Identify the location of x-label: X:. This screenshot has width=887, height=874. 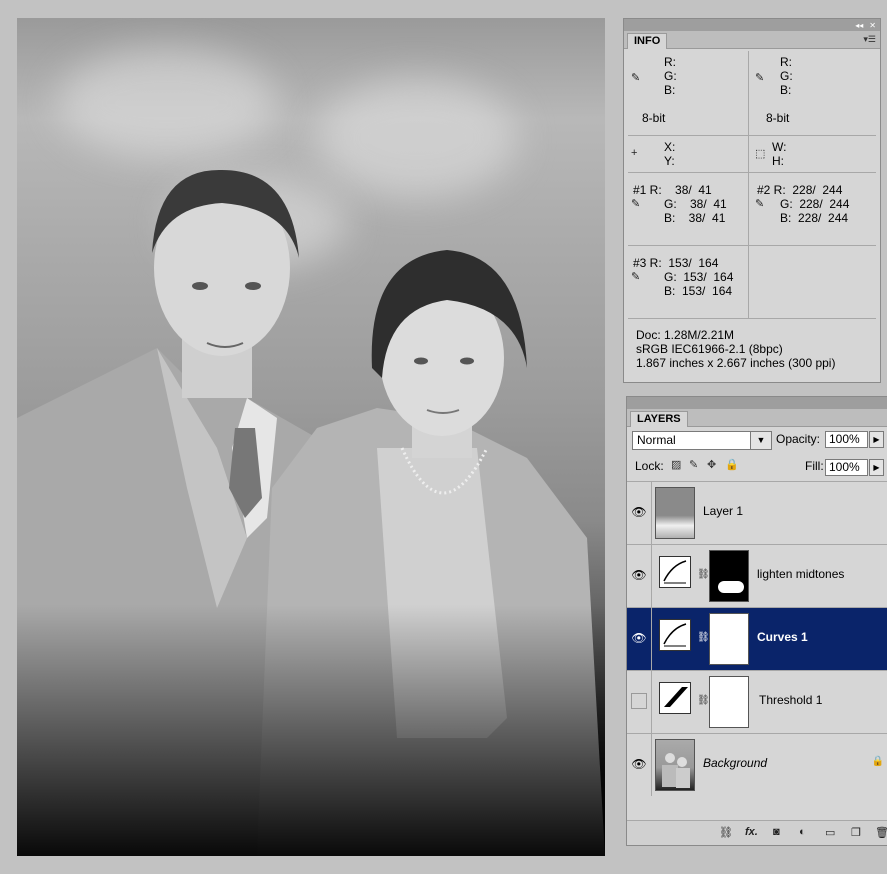
(670, 147).